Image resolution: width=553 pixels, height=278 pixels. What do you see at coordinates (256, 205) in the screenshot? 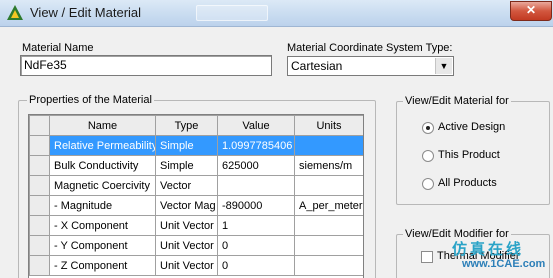
I see `cell-value: -890000` at bounding box center [256, 205].